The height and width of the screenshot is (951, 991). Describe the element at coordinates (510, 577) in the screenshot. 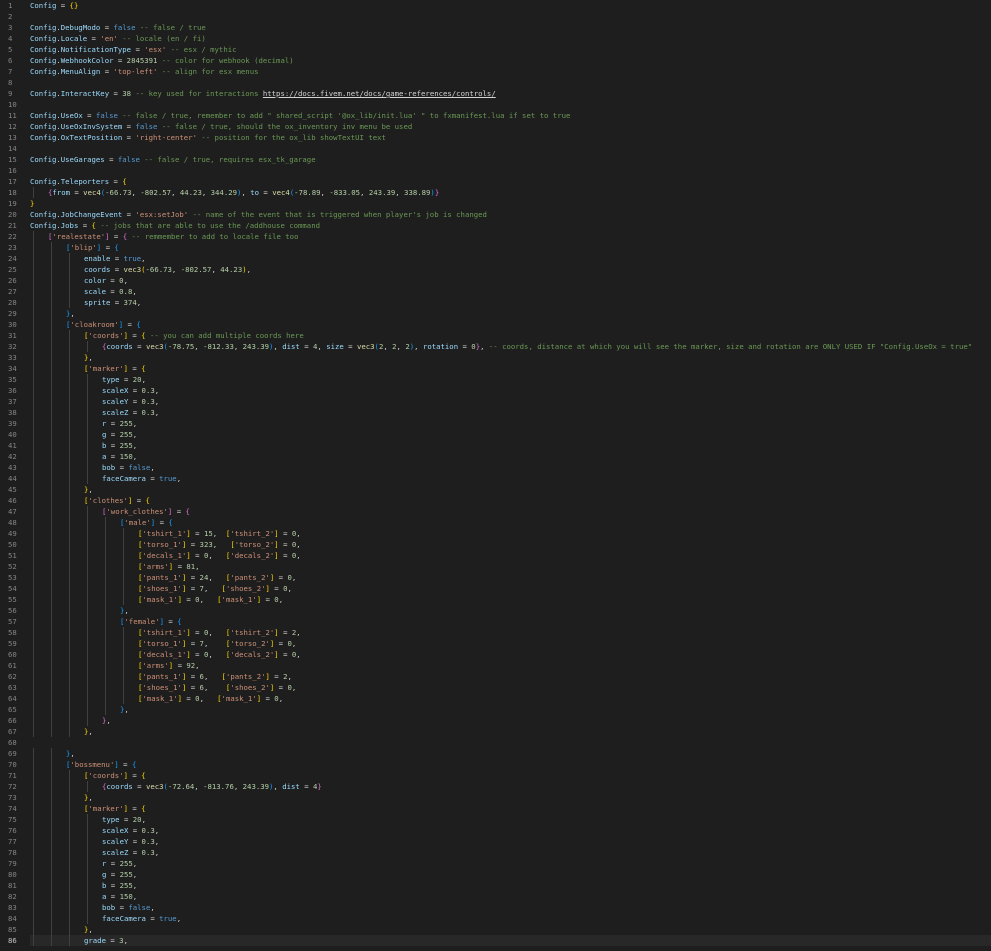

I see `code-line: ['pants_1'] = 24, ['pants_2'] = 0,` at that location.